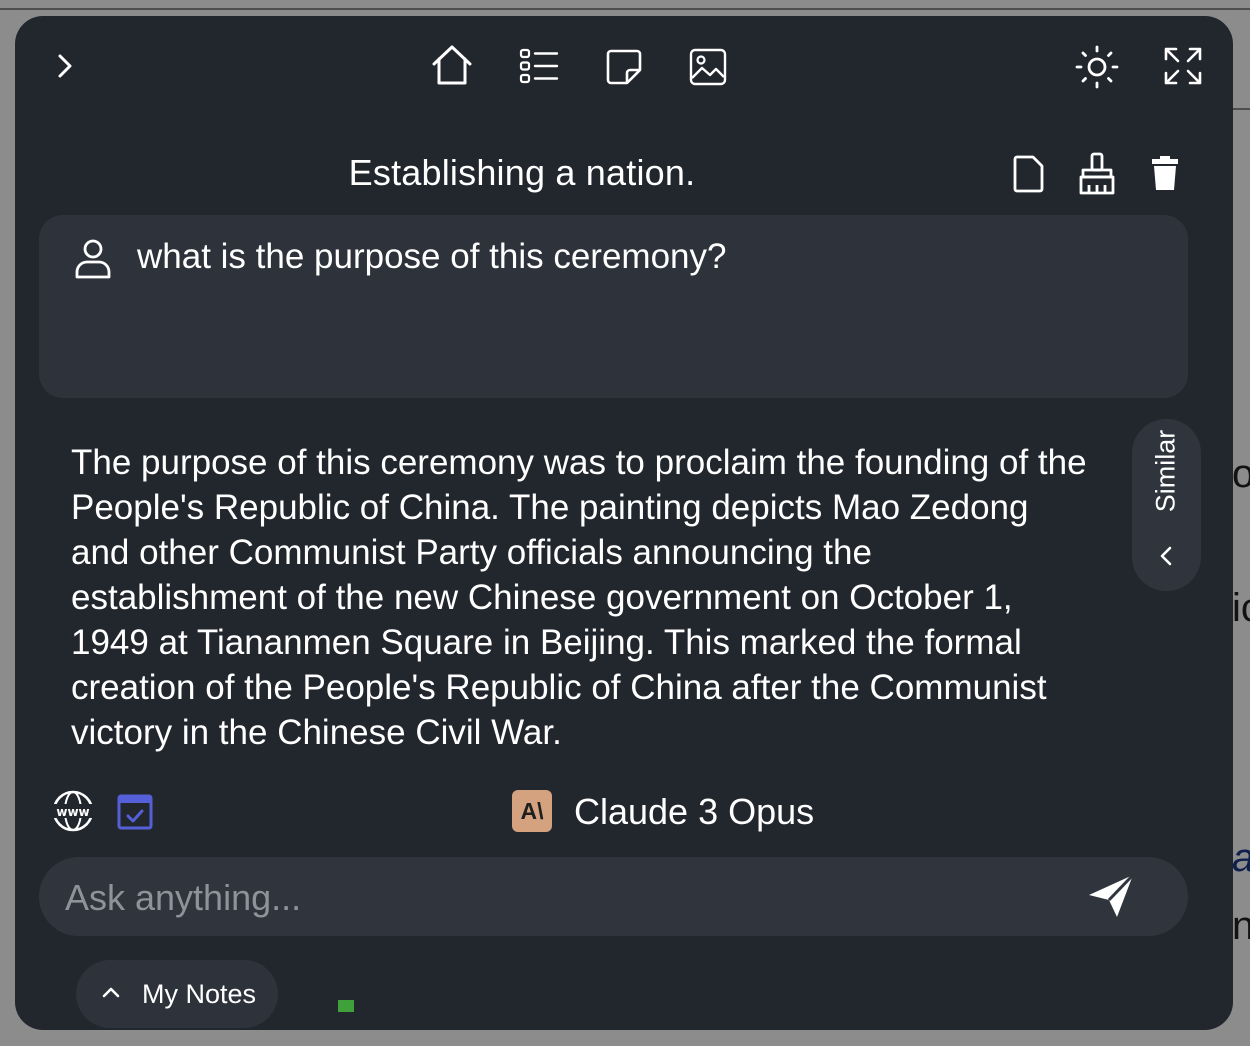 This screenshot has height=1046, width=1250. I want to click on expand-icon, so click(1183, 66).